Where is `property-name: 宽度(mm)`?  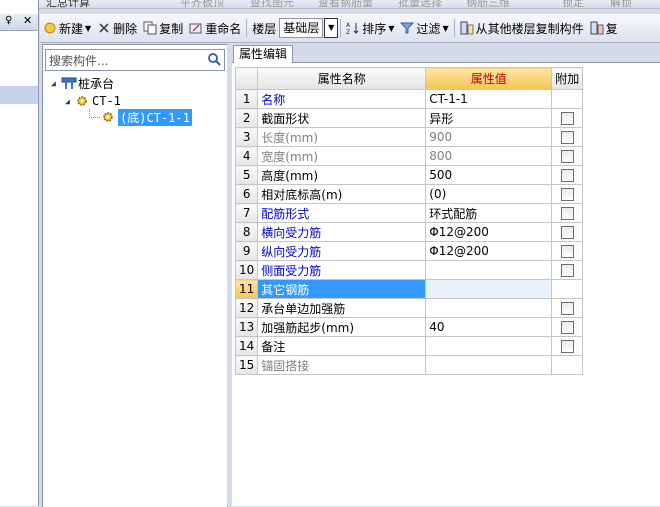
property-name: 宽度(mm) is located at coordinates (342, 156).